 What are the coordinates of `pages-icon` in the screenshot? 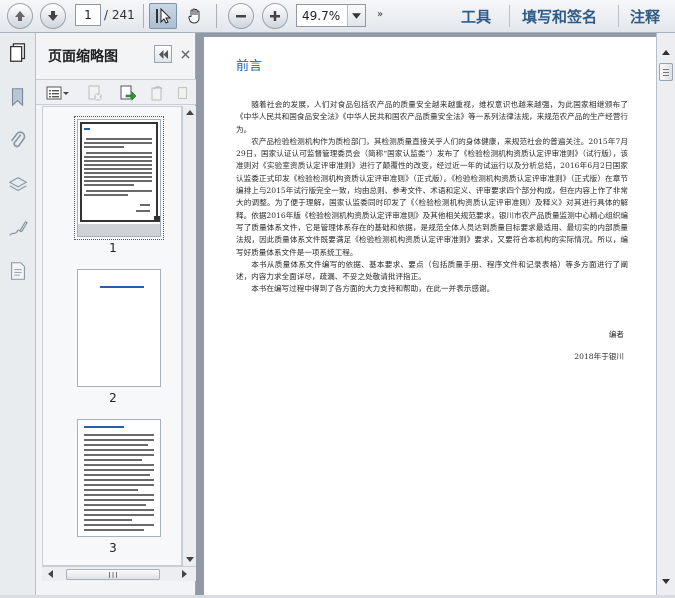 It's located at (18, 52).